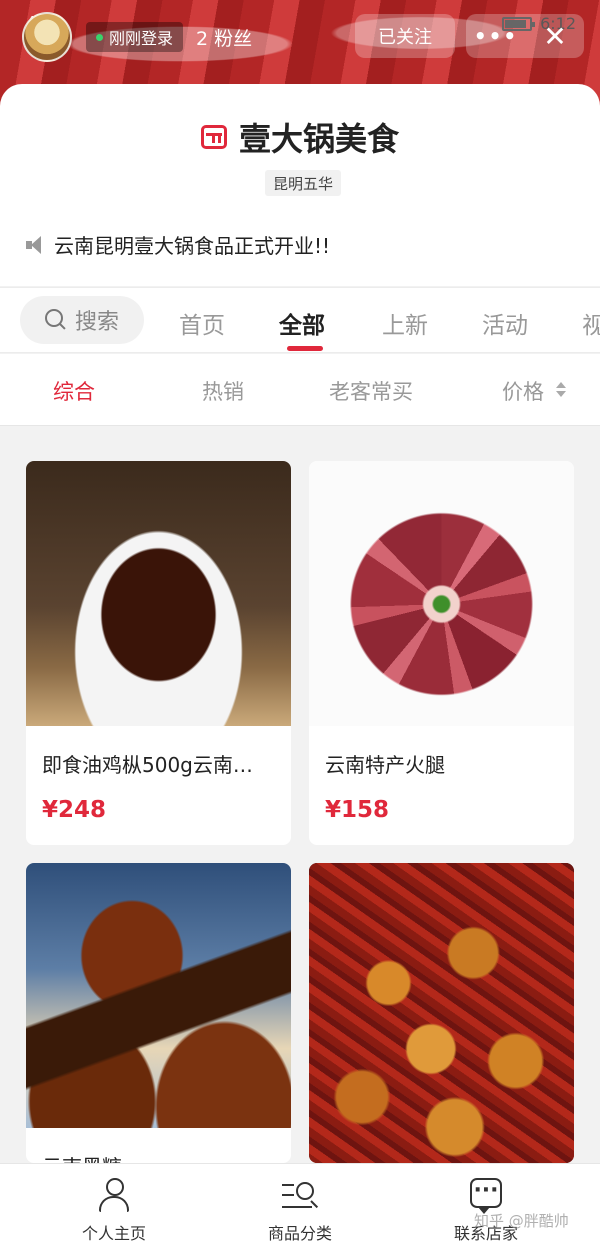  Describe the element at coordinates (202, 323) in the screenshot. I see `tab-home: 首页` at that location.